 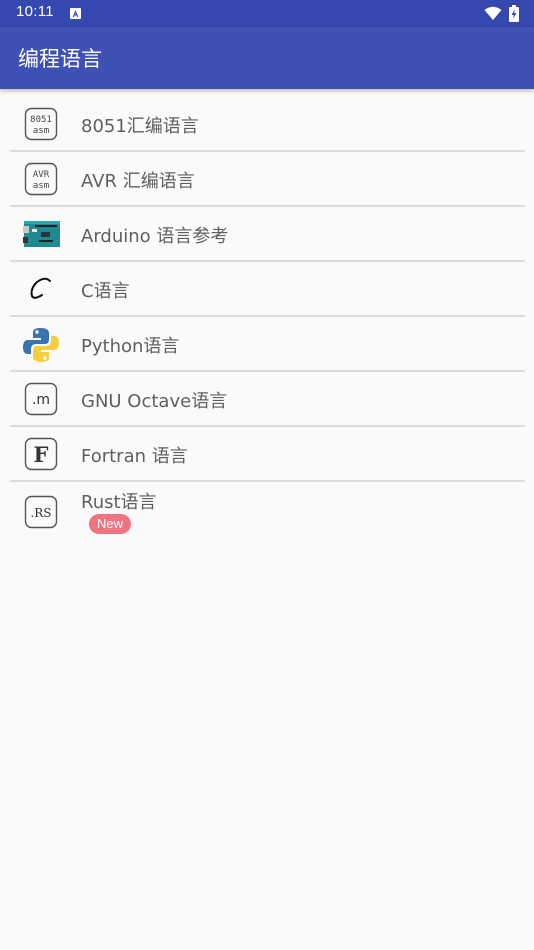 I want to click on python-logo-icon, so click(x=41, y=344).